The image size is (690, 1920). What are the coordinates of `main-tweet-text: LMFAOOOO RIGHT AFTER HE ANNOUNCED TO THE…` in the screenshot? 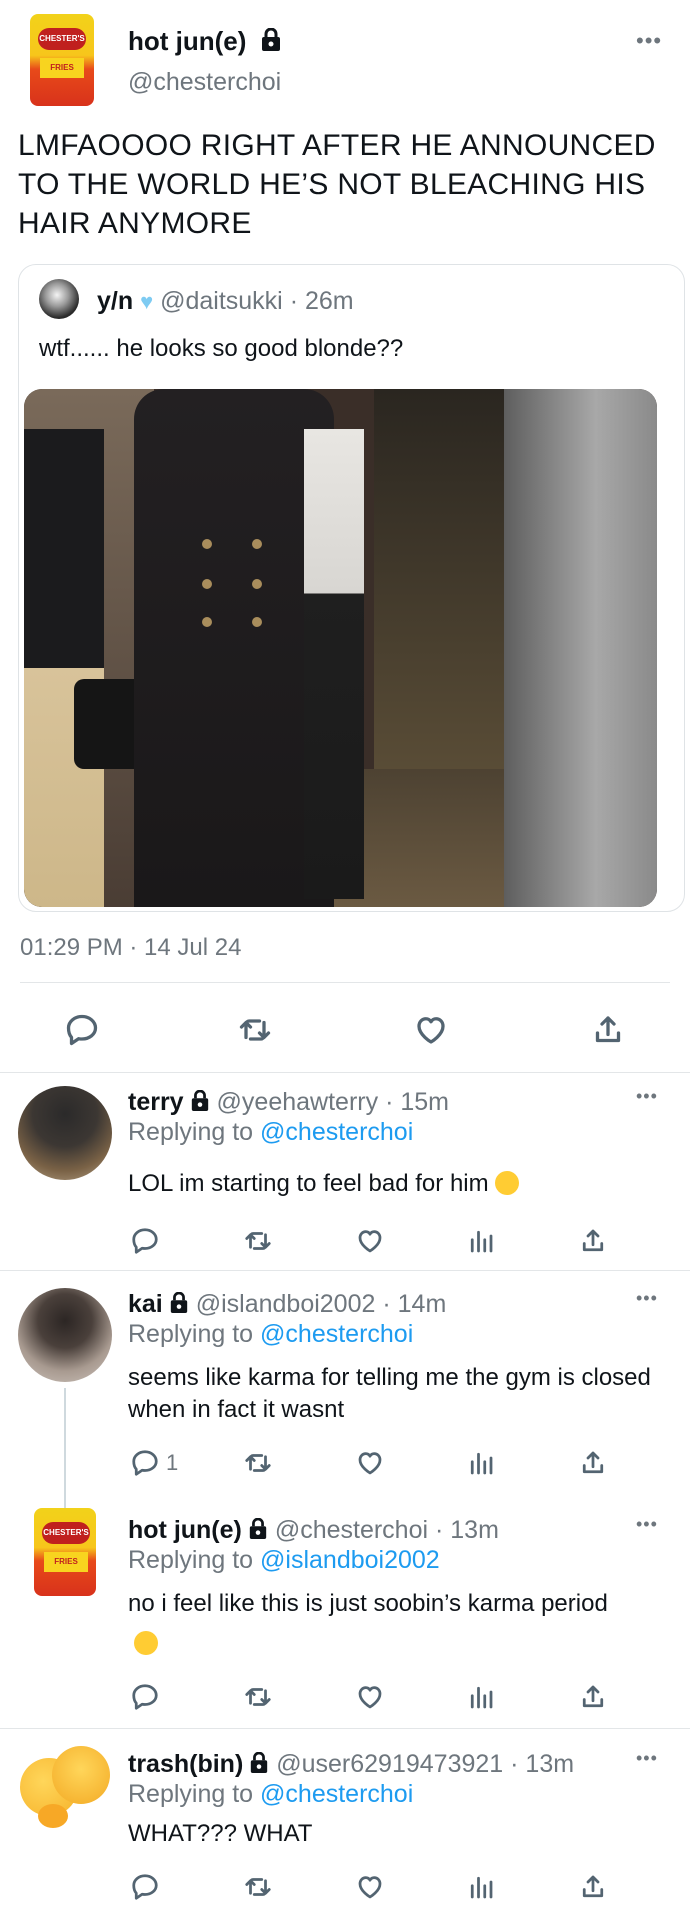 It's located at (337, 184).